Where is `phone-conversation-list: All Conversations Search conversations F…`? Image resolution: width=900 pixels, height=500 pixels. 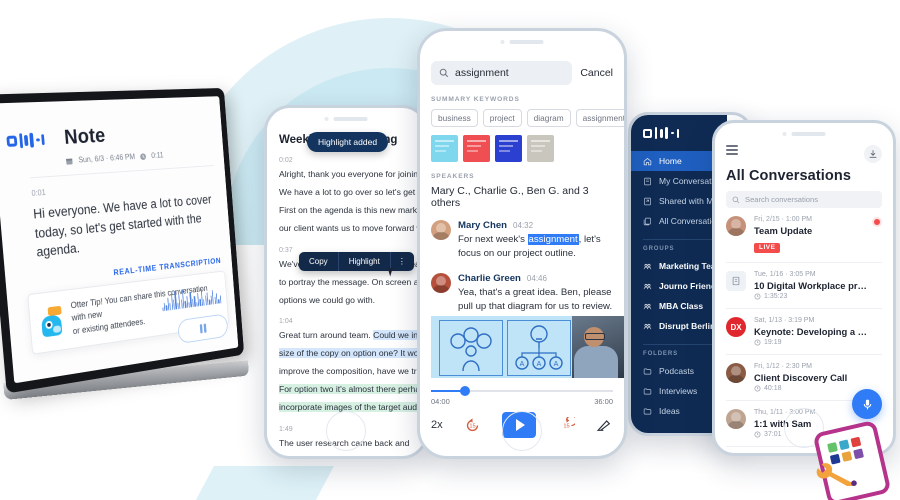 phone-conversation-list: All Conversations Search conversations F… is located at coordinates (804, 288).